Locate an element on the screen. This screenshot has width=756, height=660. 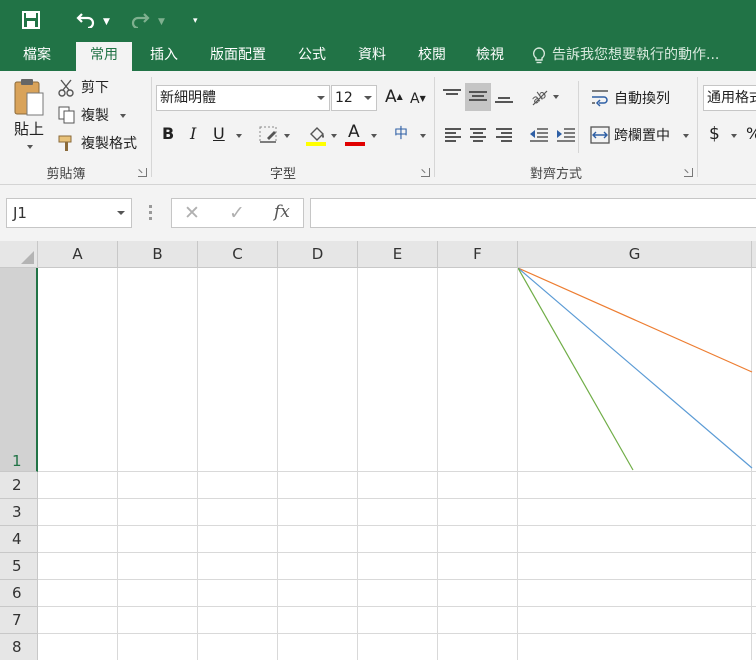
column-header-g: G is located at coordinates (635, 254).